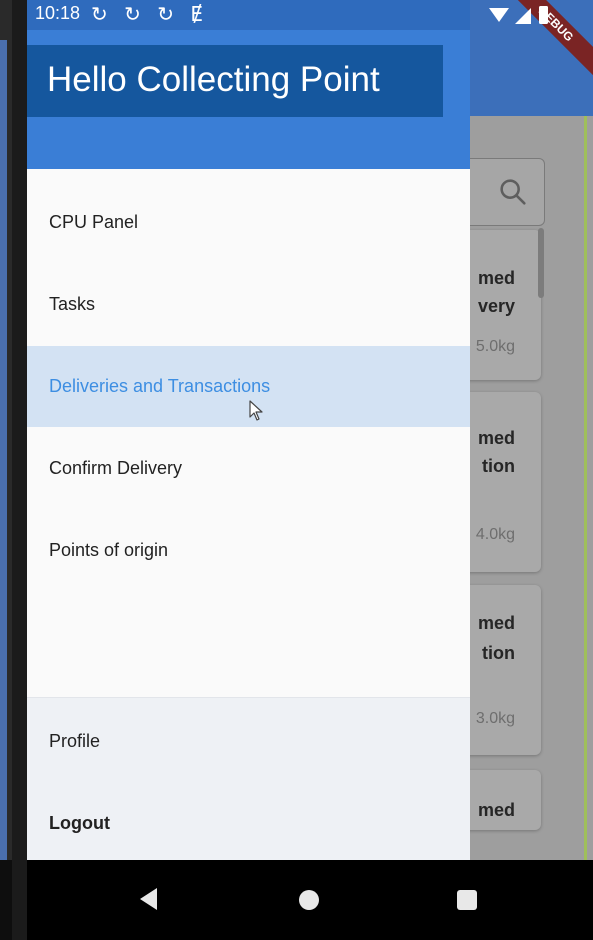 This screenshot has height=940, width=593. I want to click on menu-item-label: Points of origin, so click(109, 550).